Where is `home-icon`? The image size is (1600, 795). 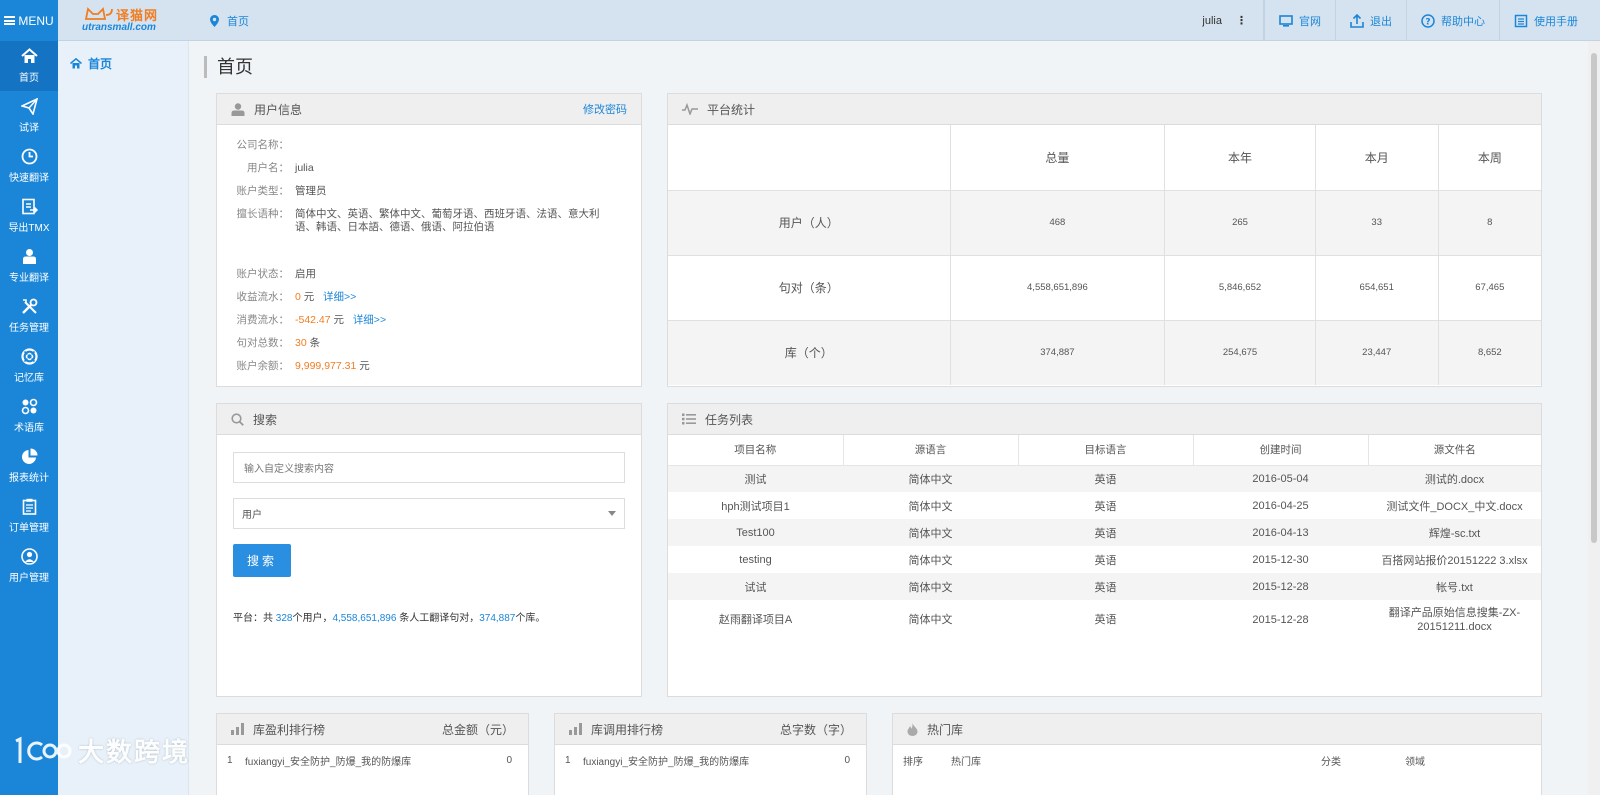
home-icon is located at coordinates (76, 63).